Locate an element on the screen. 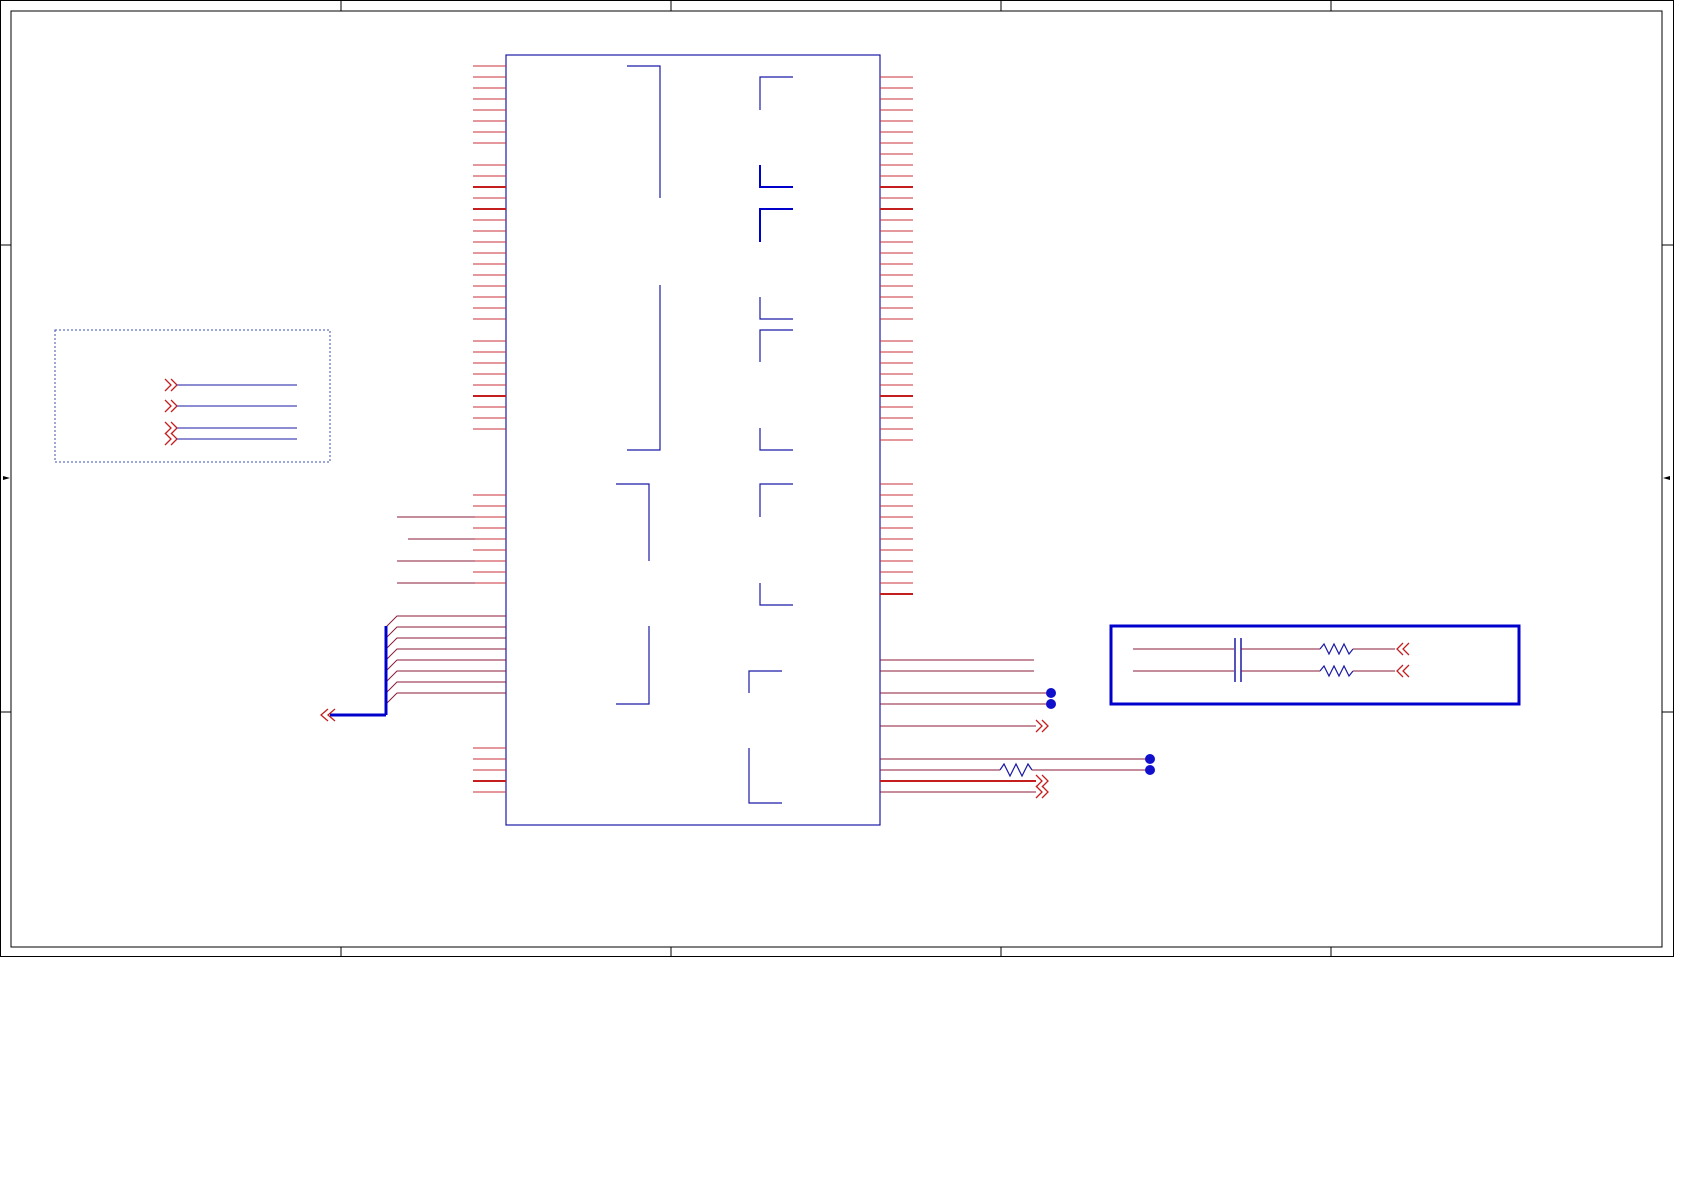 The height and width of the screenshot is (1190, 1684). right-signal-nets is located at coordinates (1017, 729).